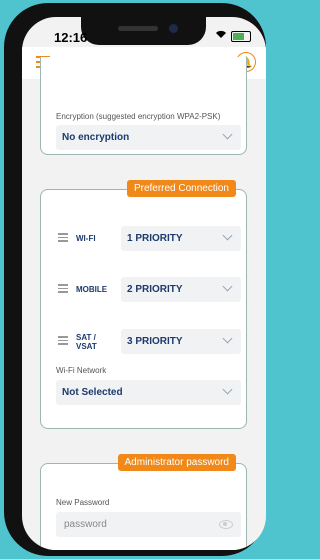 The width and height of the screenshot is (320, 559). What do you see at coordinates (81, 370) in the screenshot?
I see `wifi-network-label: Wi-Fi Network` at bounding box center [81, 370].